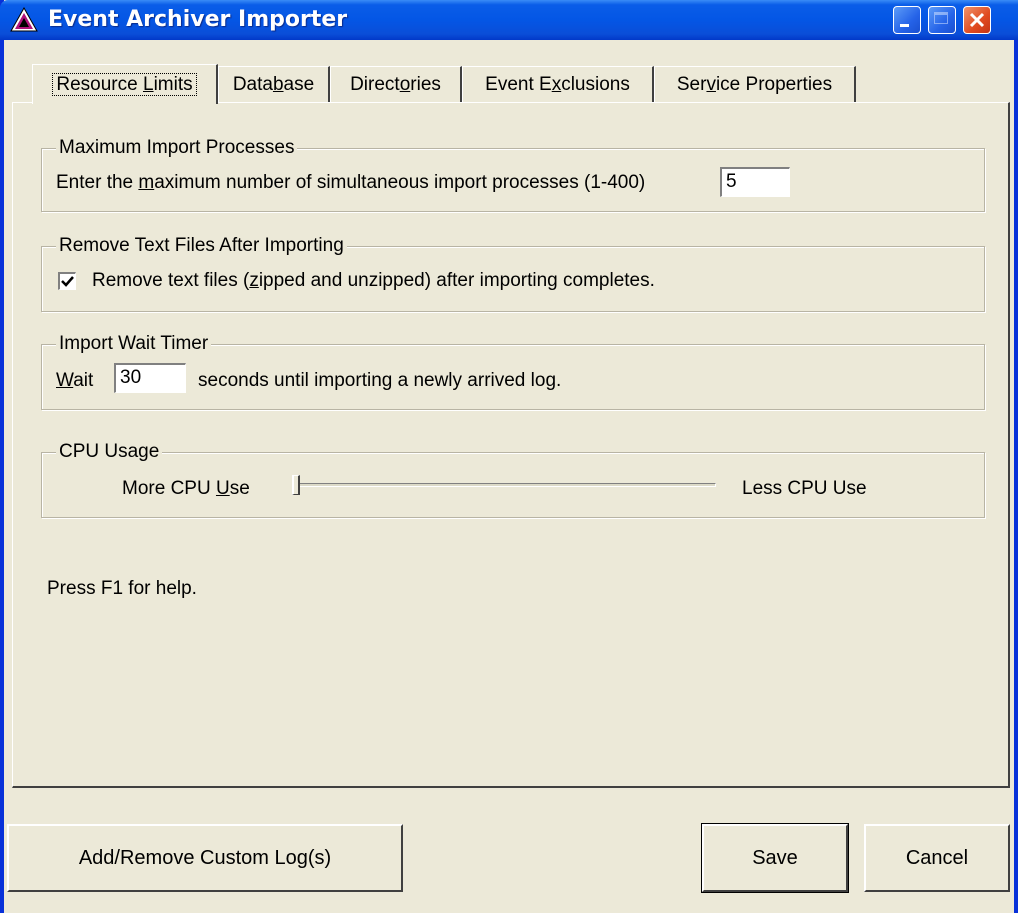 This screenshot has width=1018, height=913. I want to click on tab-service-properties-label: Service Properties, so click(754, 84).